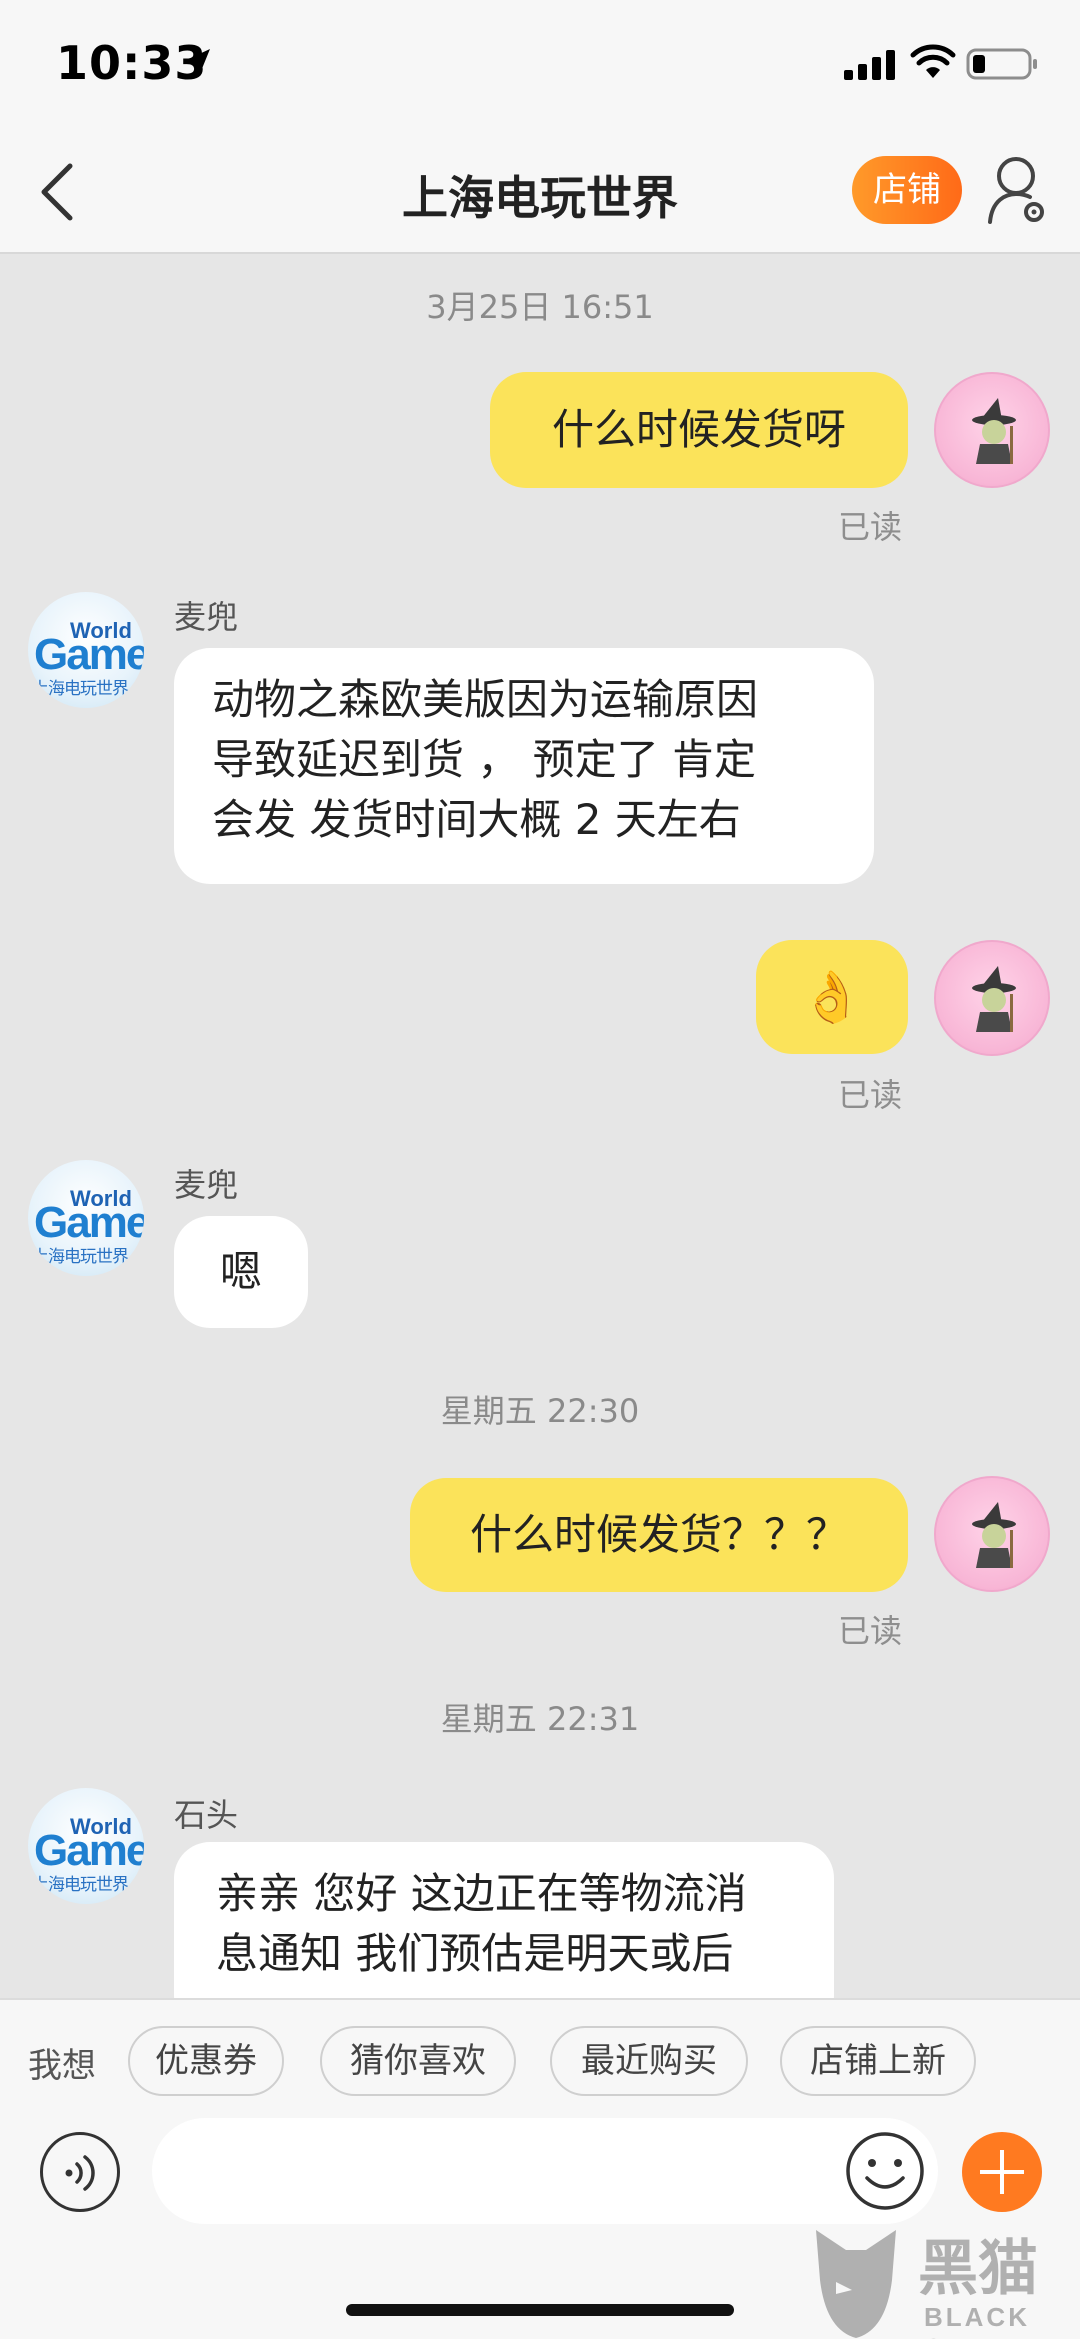  I want to click on chip-recent-purchase: 最近购买, so click(649, 2061).